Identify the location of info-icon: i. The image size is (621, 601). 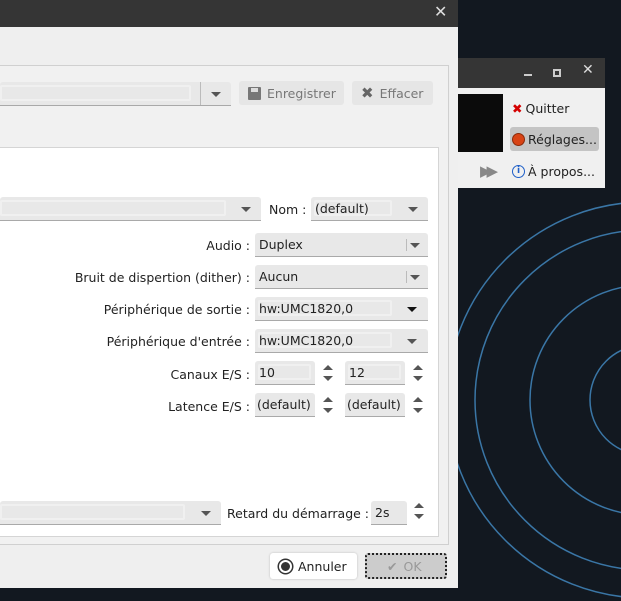
(518, 171).